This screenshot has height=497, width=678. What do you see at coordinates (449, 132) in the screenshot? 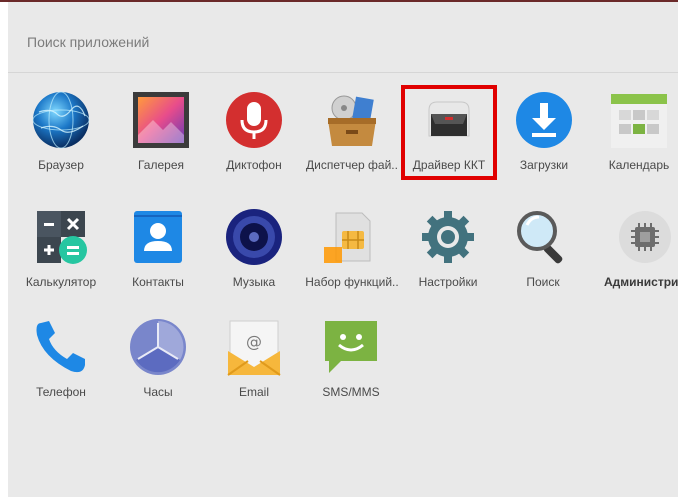
I see `highlight-frame` at bounding box center [449, 132].